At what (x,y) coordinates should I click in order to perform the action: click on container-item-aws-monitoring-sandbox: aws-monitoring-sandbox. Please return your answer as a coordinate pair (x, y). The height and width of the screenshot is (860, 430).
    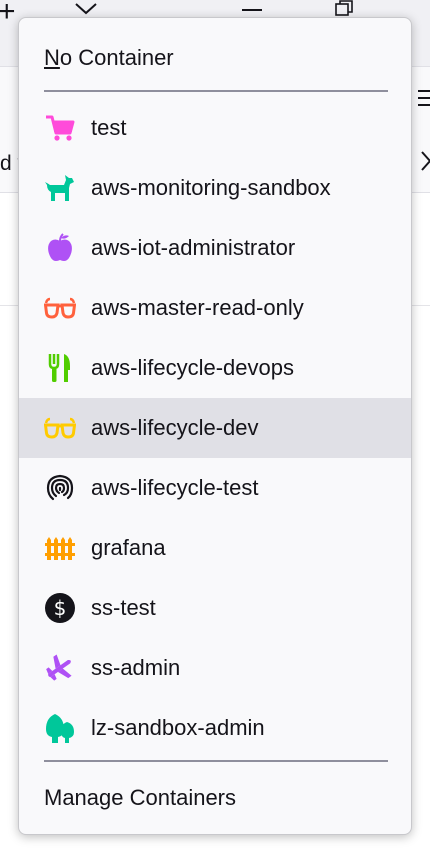
    Looking at the image, I should click on (215, 188).